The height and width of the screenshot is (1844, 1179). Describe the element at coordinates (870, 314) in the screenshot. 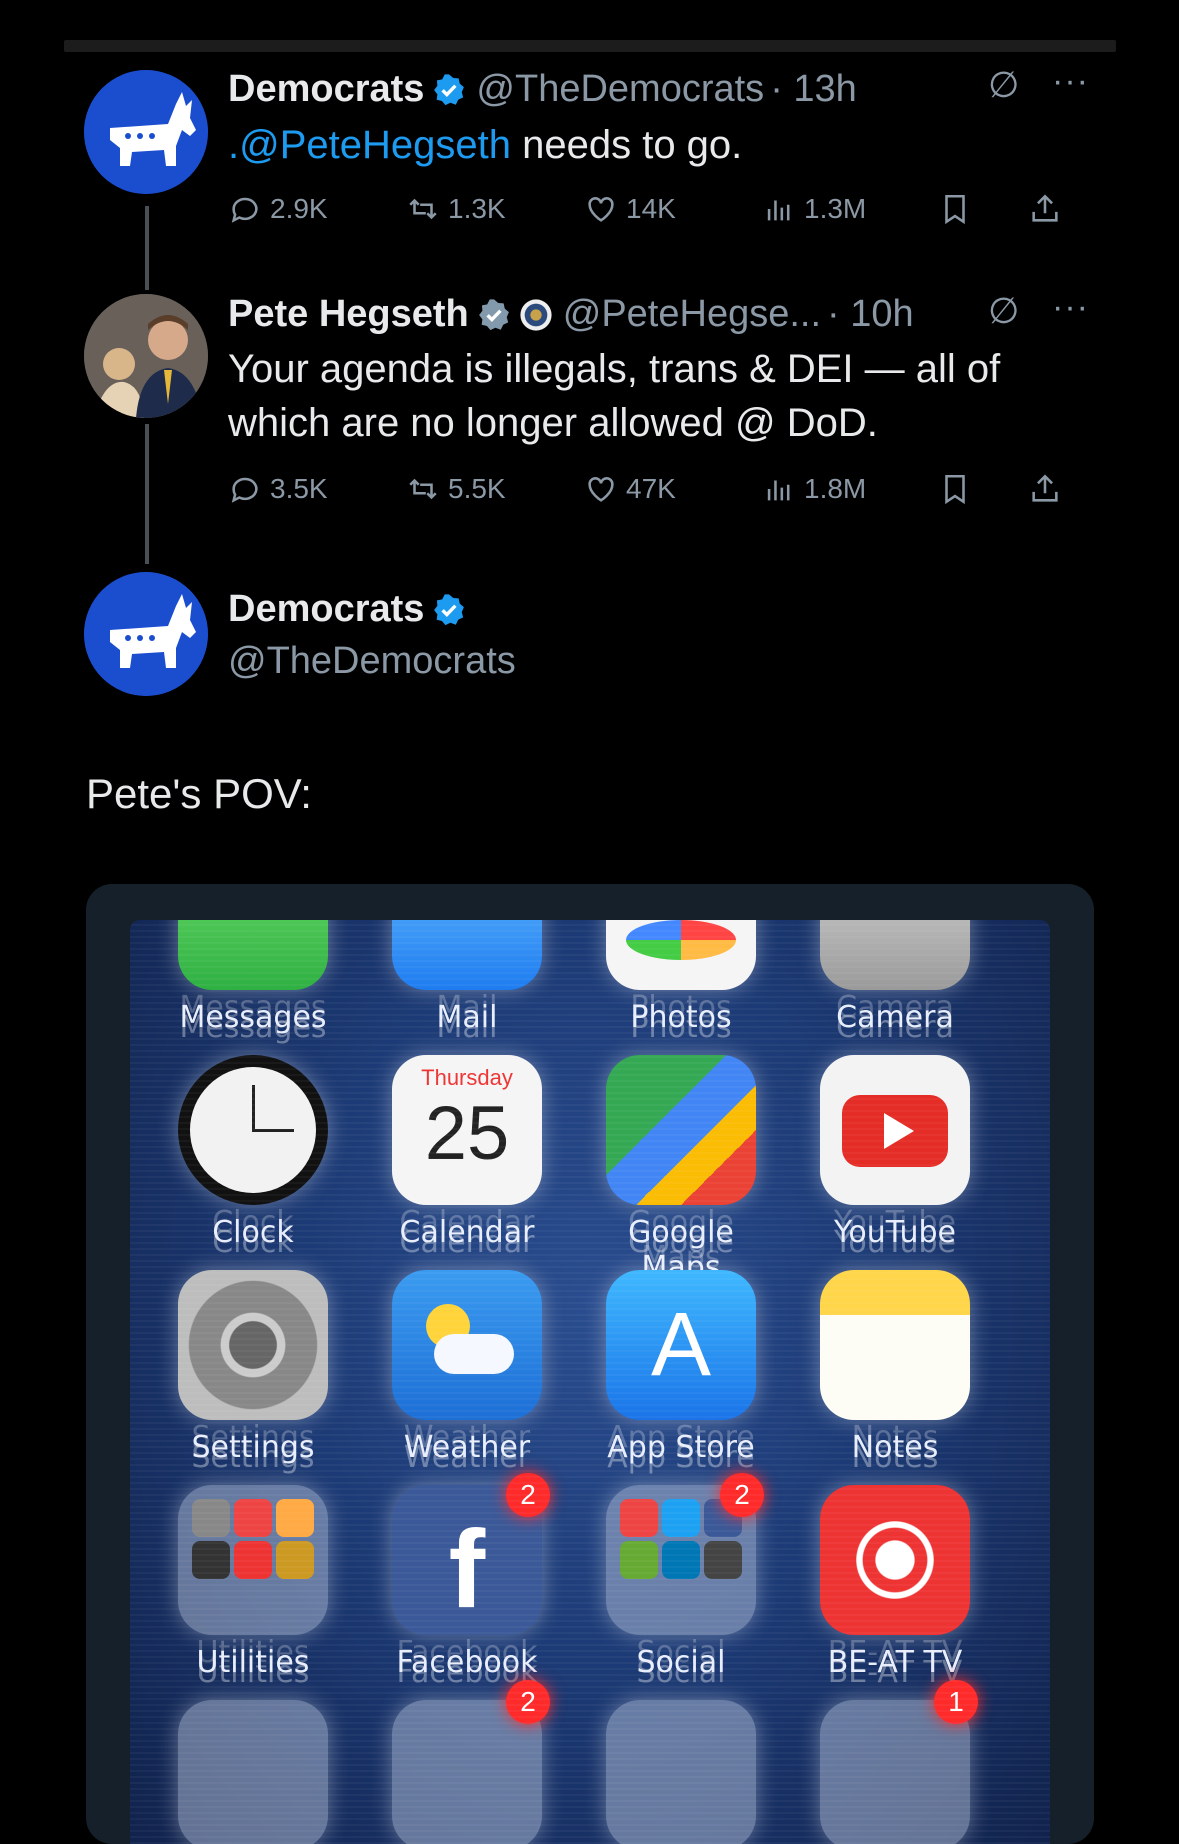

I see `timestamp: · 10h` at that location.